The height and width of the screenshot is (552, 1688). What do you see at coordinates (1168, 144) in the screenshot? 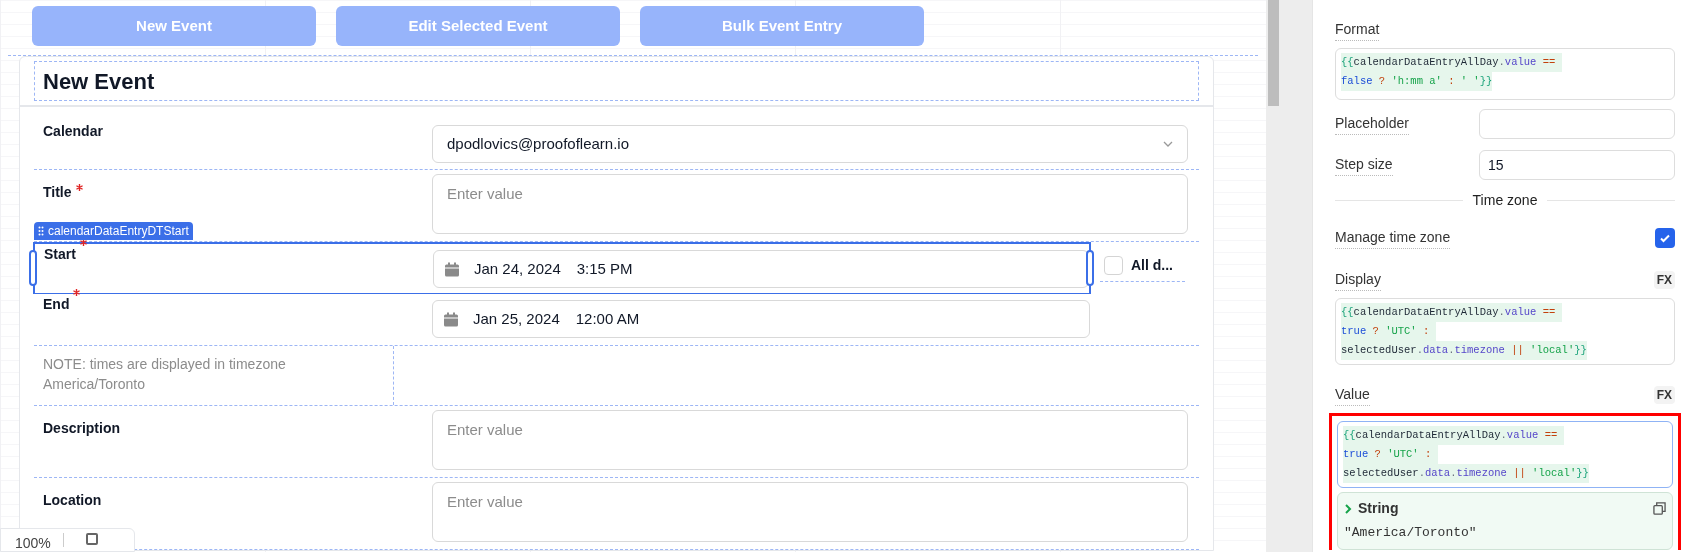
I see `chevron-down-icon` at bounding box center [1168, 144].